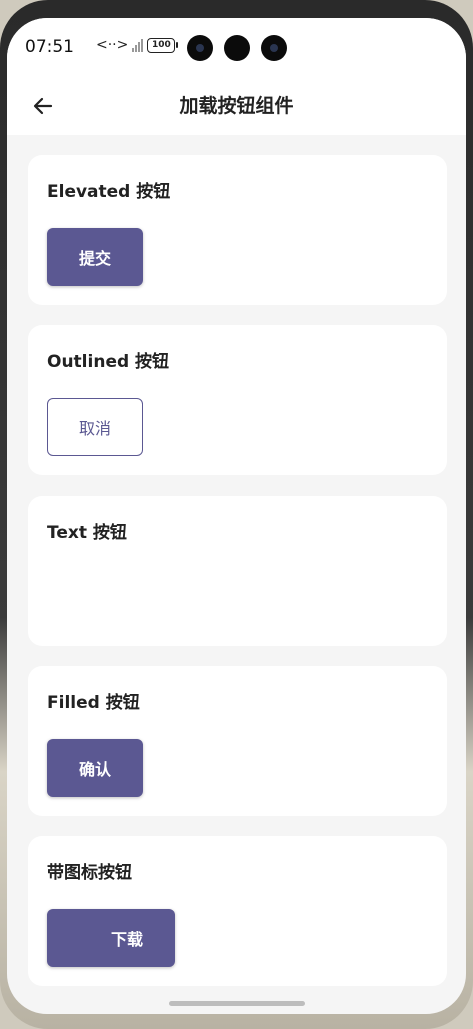 Image resolution: width=473 pixels, height=1029 pixels. I want to click on app-bar: 加载按钮组件, so click(236, 106).